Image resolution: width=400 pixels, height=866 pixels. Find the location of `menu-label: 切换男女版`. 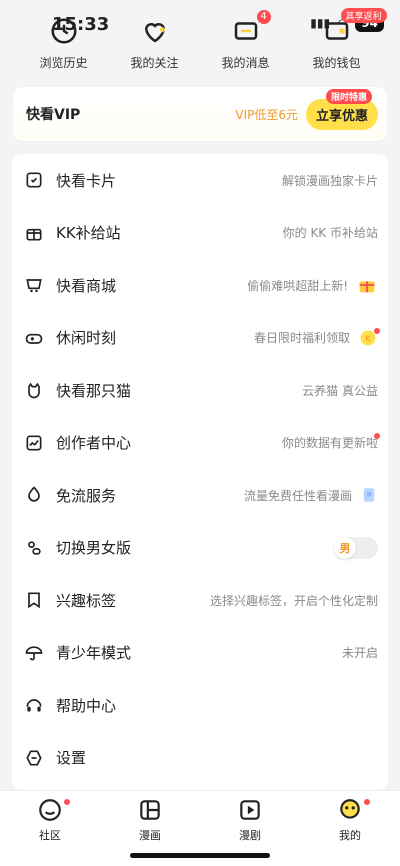

menu-label: 切换男女版 is located at coordinates (94, 548).